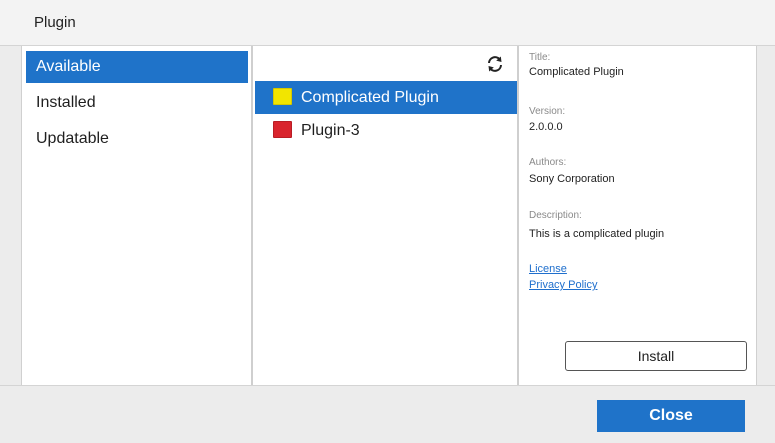  What do you see at coordinates (495, 64) in the screenshot?
I see `refresh-icon` at bounding box center [495, 64].